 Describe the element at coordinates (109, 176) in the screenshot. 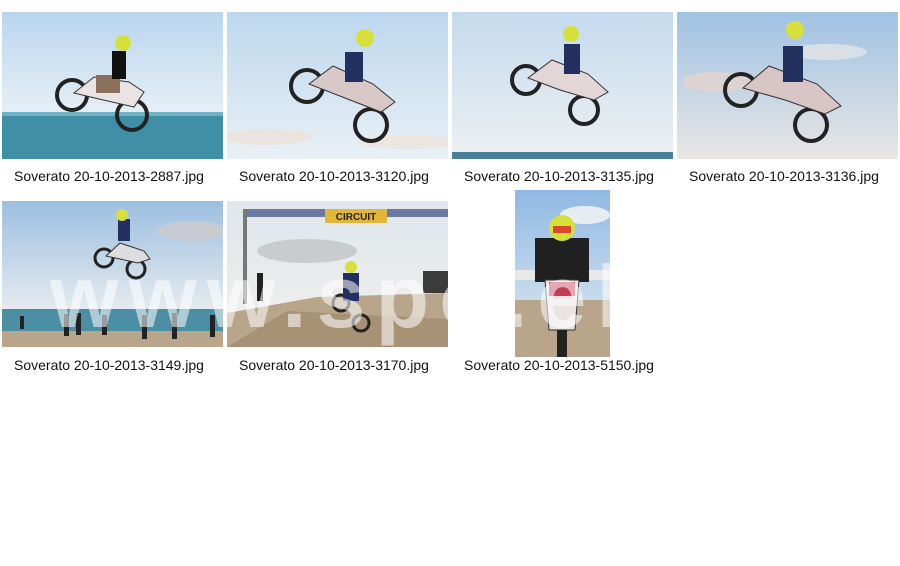

I see `thumbnail-caption: Soverato 20-10-2013-2887.jpg` at that location.